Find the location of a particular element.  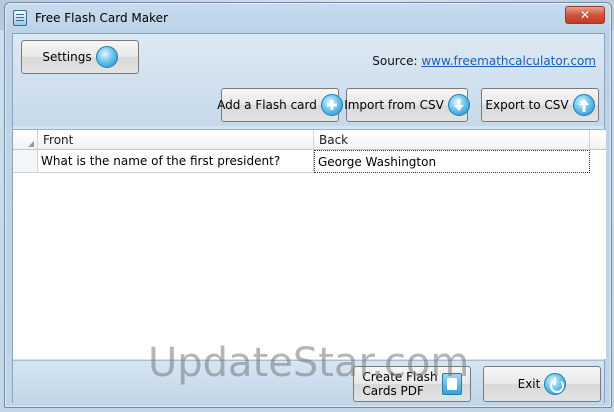

close-icon: ✕ is located at coordinates (585, 15).